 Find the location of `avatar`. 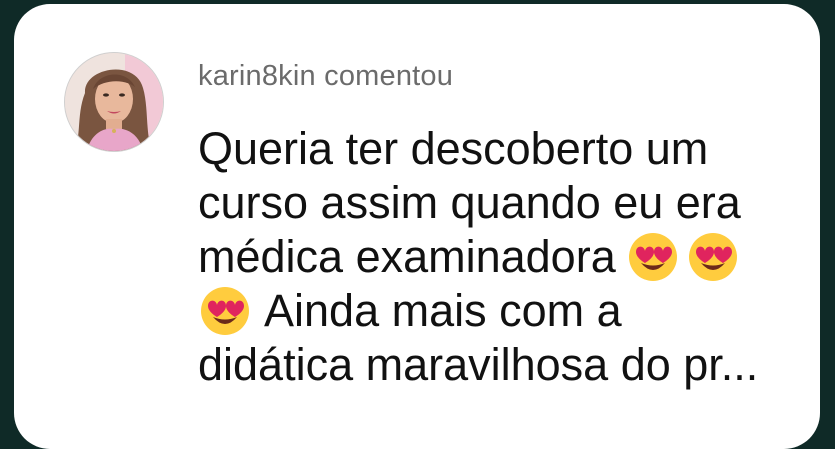

avatar is located at coordinates (114, 102).